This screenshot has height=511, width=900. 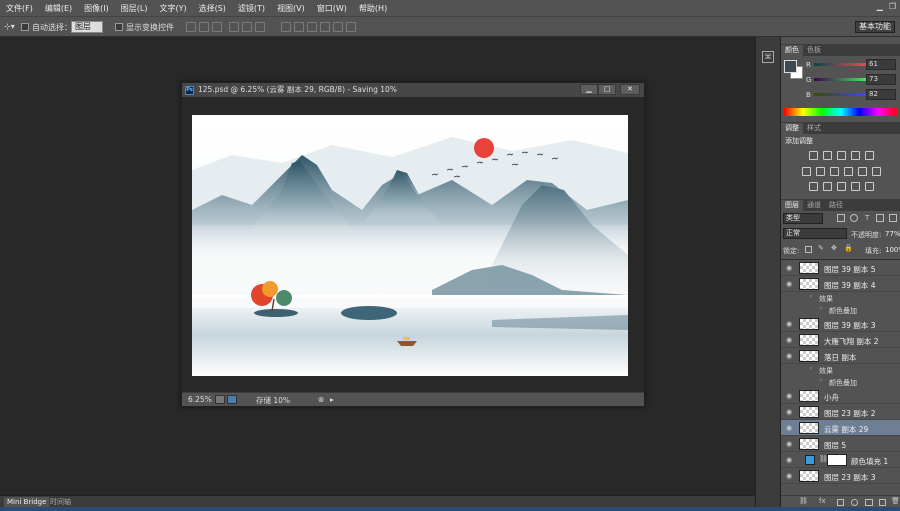 What do you see at coordinates (892, 6) in the screenshot?
I see `restore-icon: ❐` at bounding box center [892, 6].